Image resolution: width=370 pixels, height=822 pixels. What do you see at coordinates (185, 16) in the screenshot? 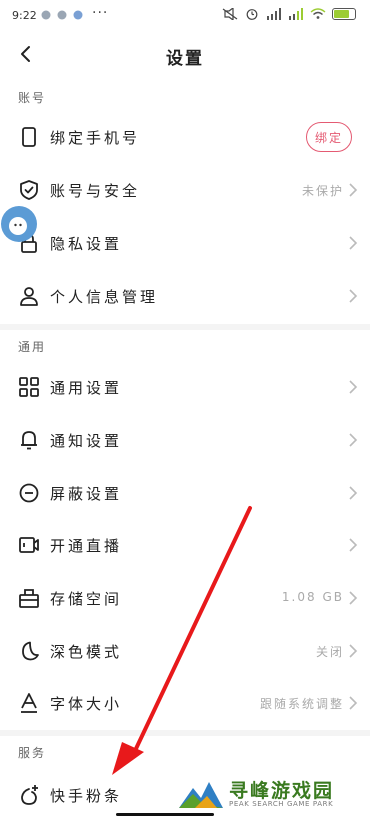
I see `status-bar: 9:22 ···` at bounding box center [185, 16].